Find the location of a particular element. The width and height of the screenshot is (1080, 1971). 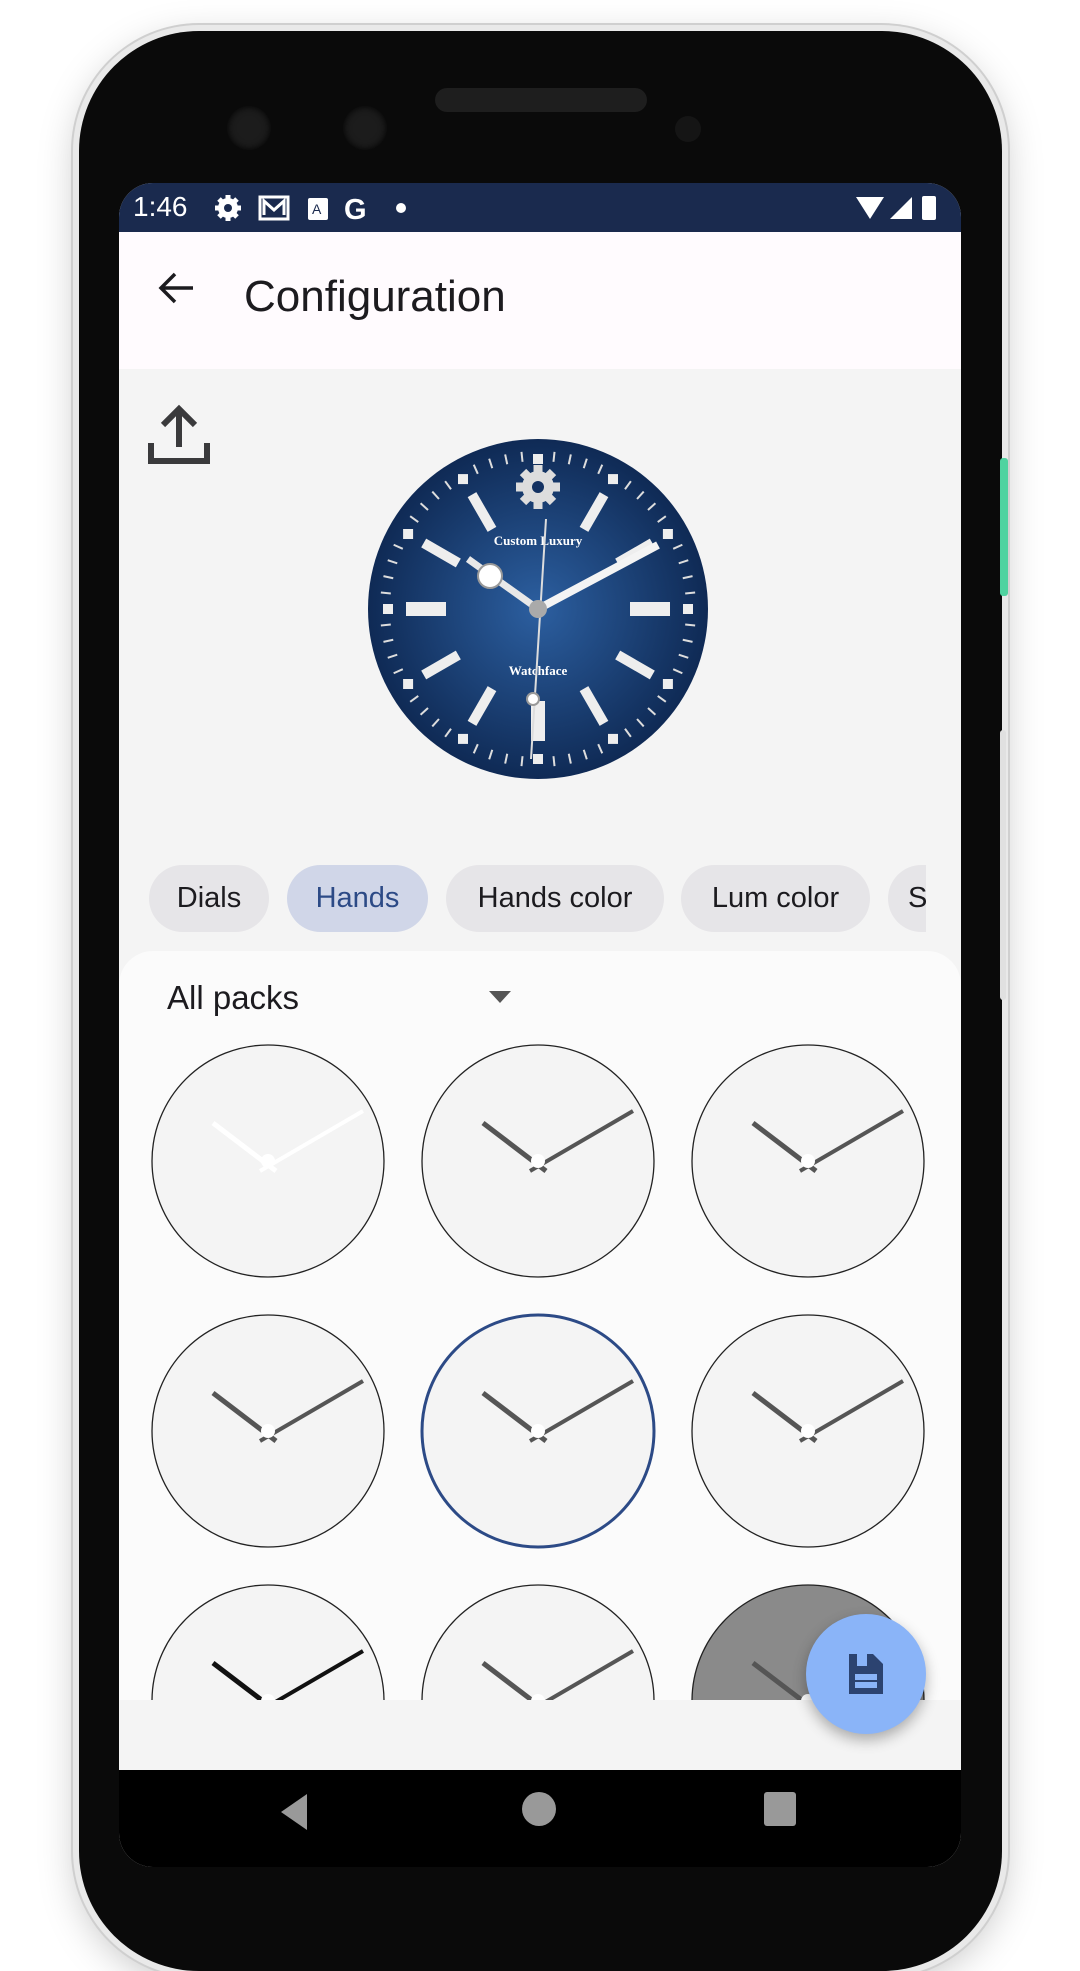

speaker-grille is located at coordinates (541, 100).